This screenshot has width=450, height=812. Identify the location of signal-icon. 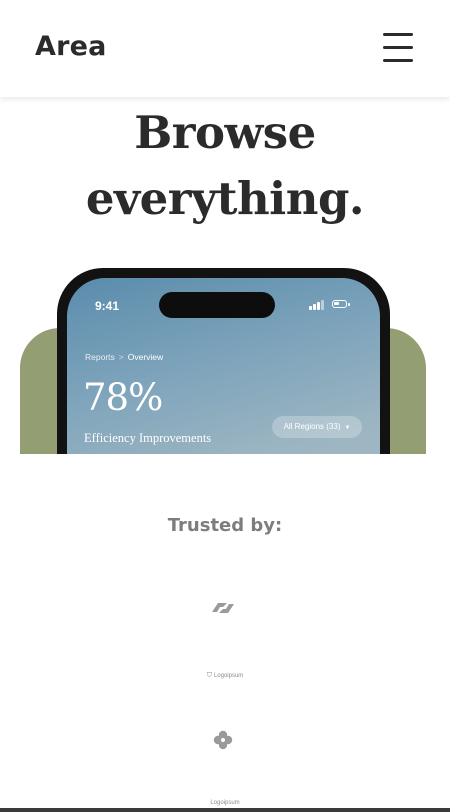
(316, 305).